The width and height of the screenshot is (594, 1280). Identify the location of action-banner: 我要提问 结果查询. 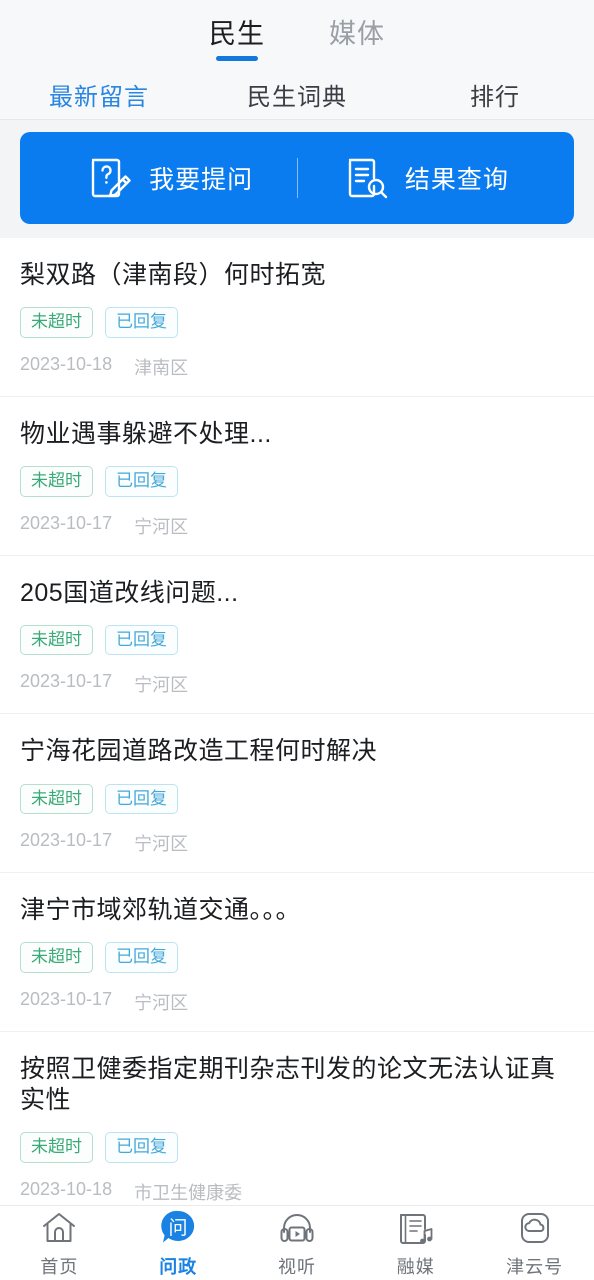
(297, 178).